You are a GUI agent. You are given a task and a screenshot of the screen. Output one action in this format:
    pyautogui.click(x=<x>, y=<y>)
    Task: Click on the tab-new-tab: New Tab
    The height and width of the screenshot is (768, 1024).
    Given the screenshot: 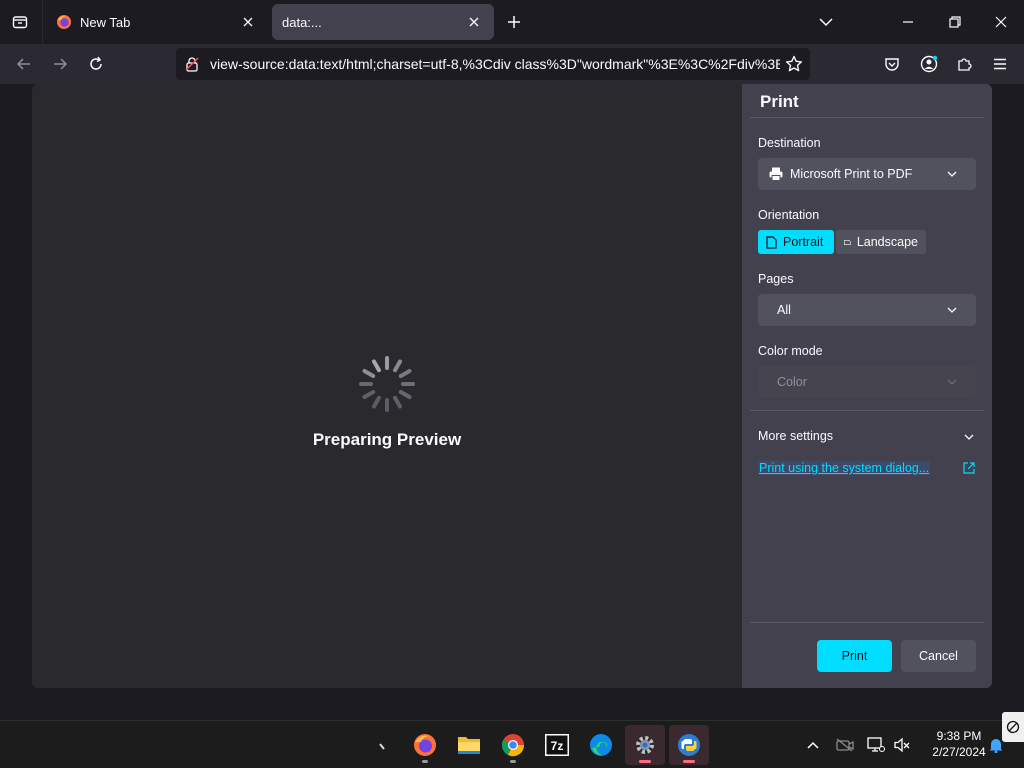 What is the action you would take?
    pyautogui.click(x=157, y=22)
    